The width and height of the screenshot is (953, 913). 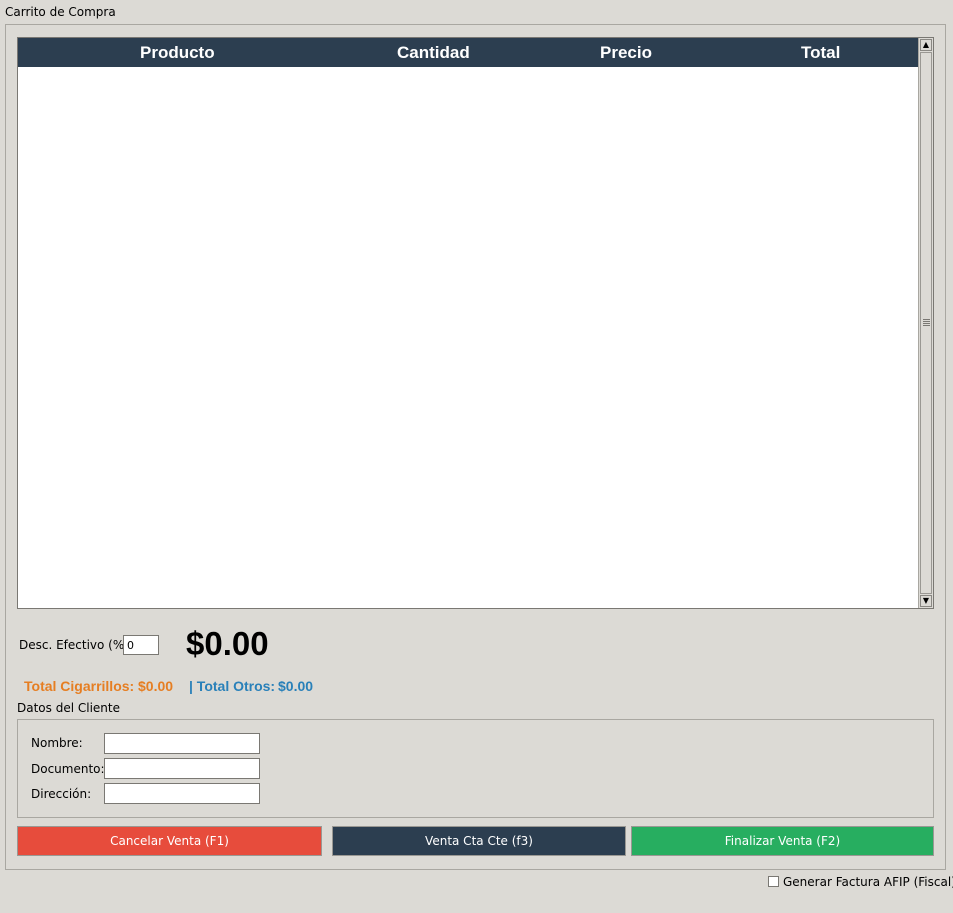 What do you see at coordinates (820, 53) in the screenshot?
I see `column-header-total: Total` at bounding box center [820, 53].